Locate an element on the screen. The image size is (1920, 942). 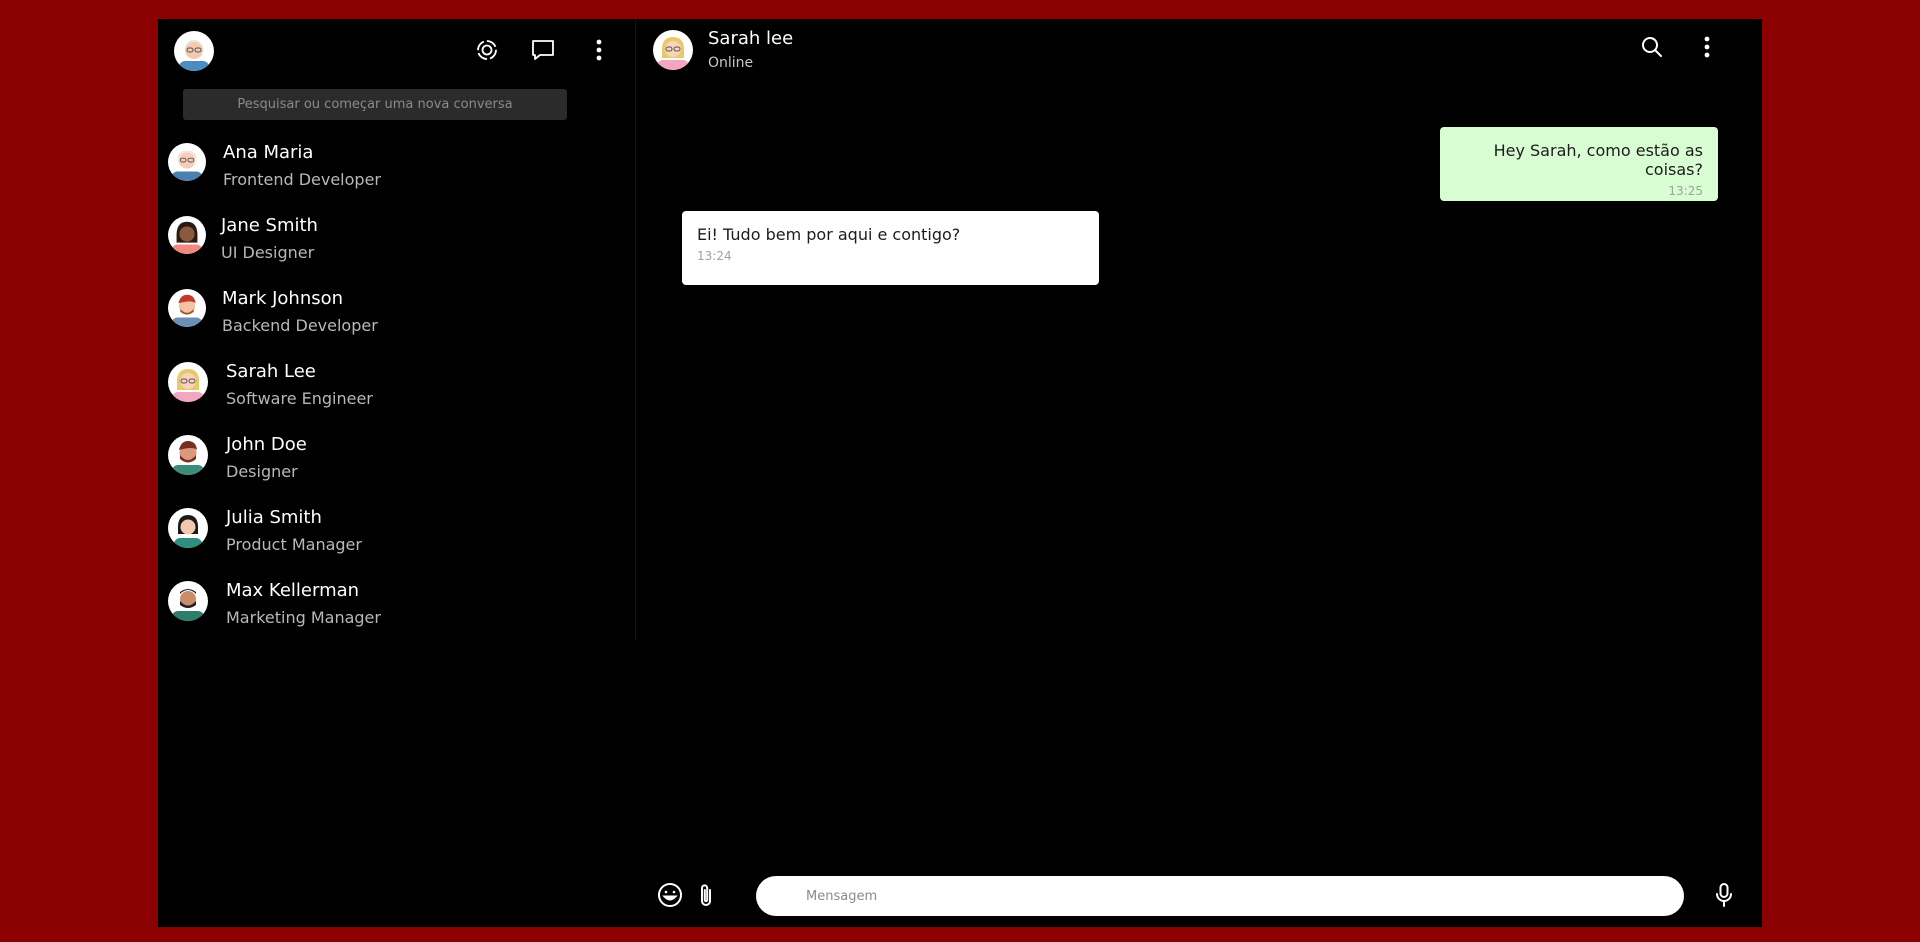
contact-item: Jane Smith UI Designer is located at coordinates (396, 240).